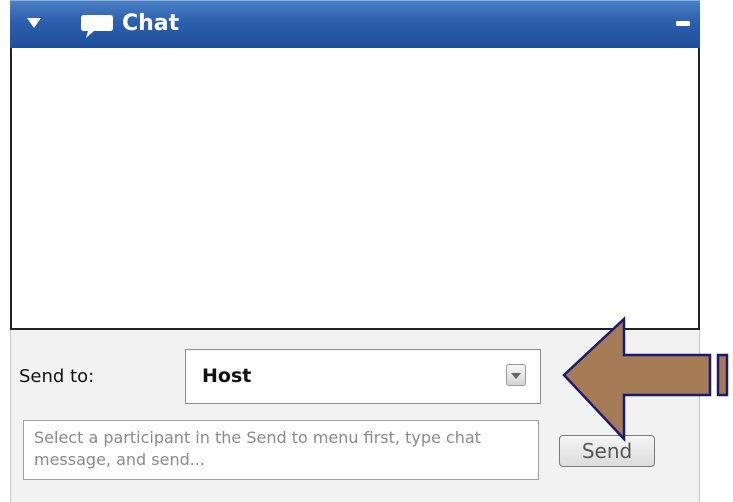 This screenshot has height=502, width=733. Describe the element at coordinates (151, 23) in the screenshot. I see `panel-title: Chat` at that location.